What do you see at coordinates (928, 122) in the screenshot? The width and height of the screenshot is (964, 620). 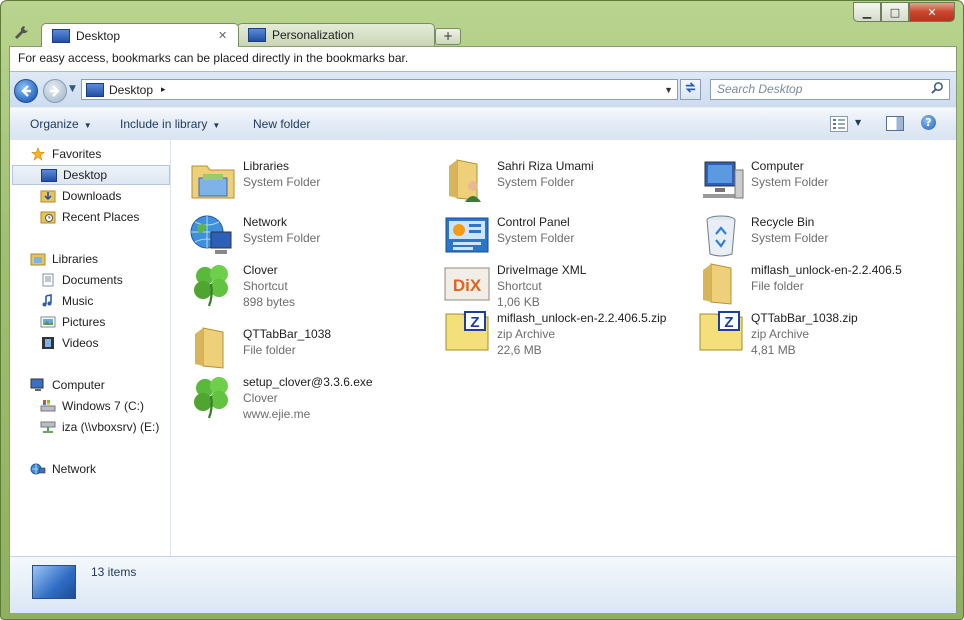 I see `help-icon: ?` at bounding box center [928, 122].